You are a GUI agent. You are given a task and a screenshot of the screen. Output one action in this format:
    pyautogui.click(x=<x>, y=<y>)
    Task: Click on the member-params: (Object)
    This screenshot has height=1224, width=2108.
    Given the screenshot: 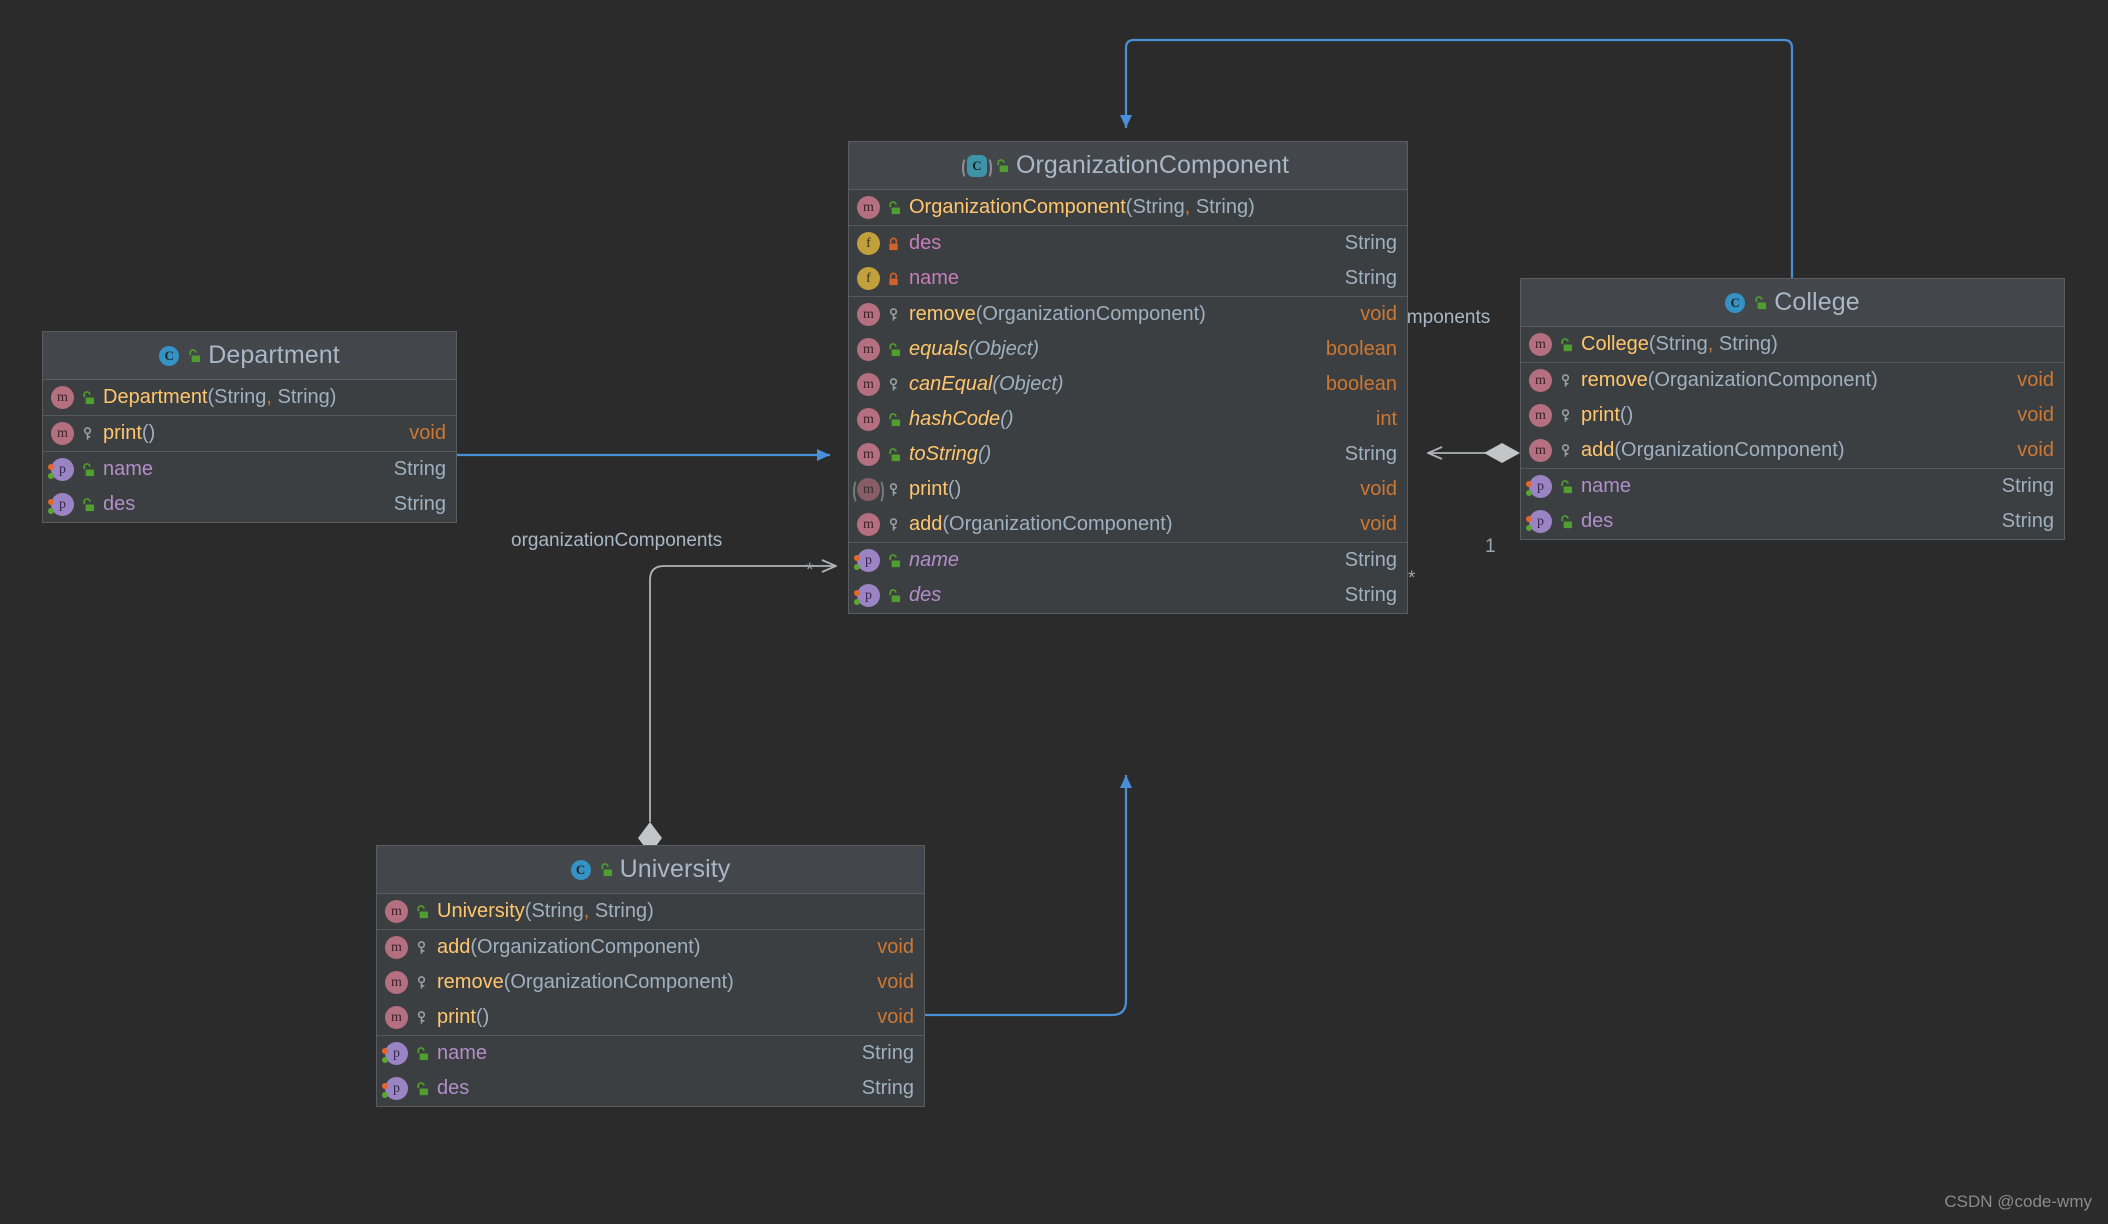 What is the action you would take?
    pyautogui.click(x=1028, y=384)
    